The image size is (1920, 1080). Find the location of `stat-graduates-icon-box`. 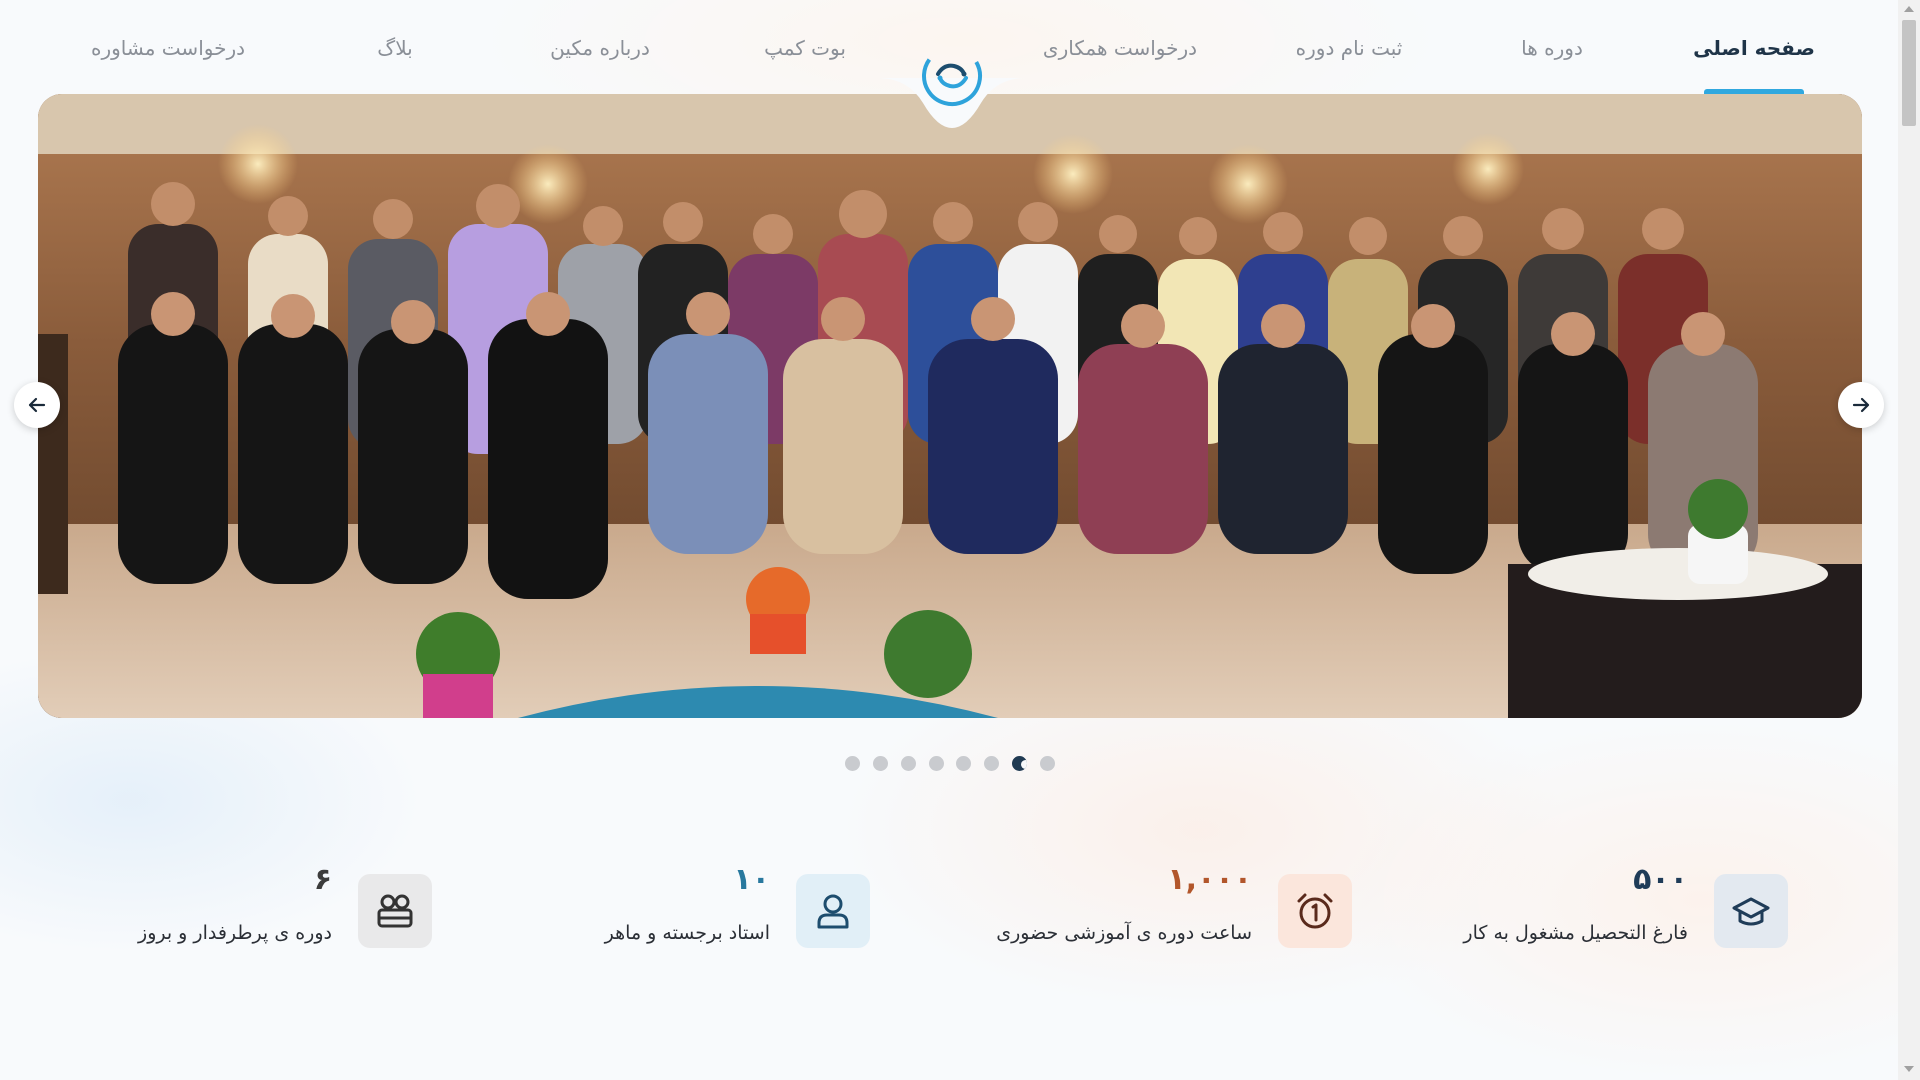

stat-graduates-icon-box is located at coordinates (1751, 911).